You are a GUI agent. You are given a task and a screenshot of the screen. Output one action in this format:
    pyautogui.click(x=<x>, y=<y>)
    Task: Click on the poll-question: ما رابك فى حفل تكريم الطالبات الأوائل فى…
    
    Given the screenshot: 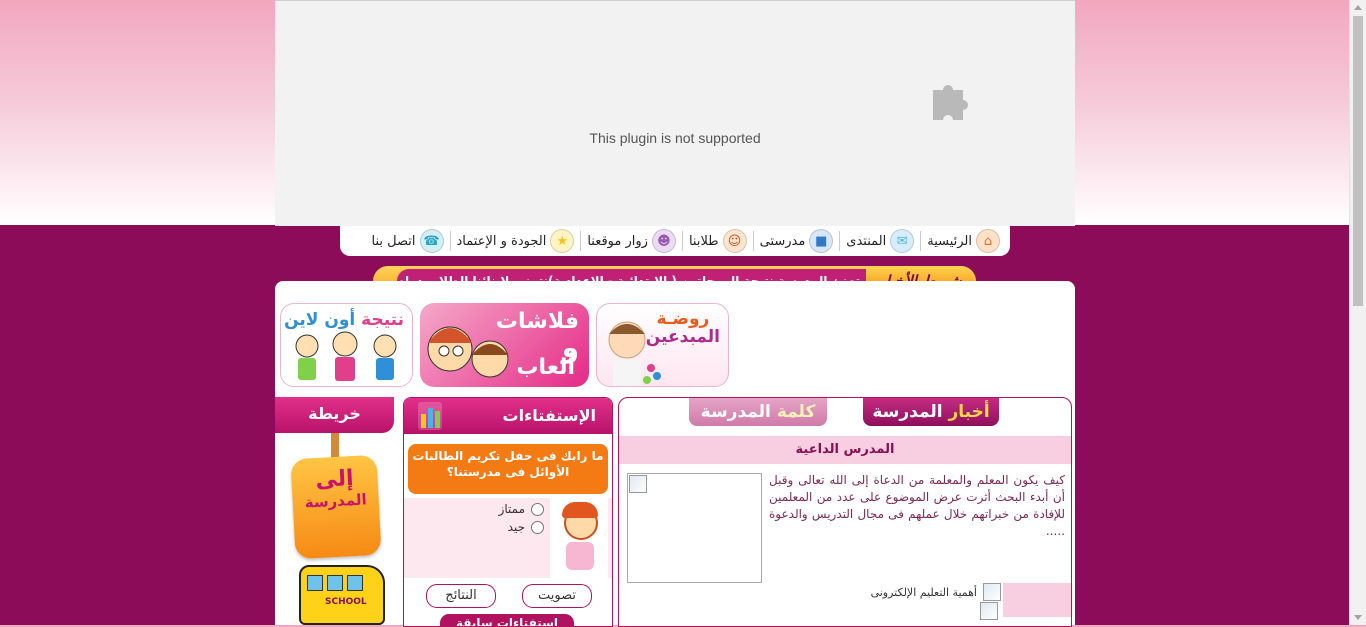 What is the action you would take?
    pyautogui.click(x=508, y=469)
    